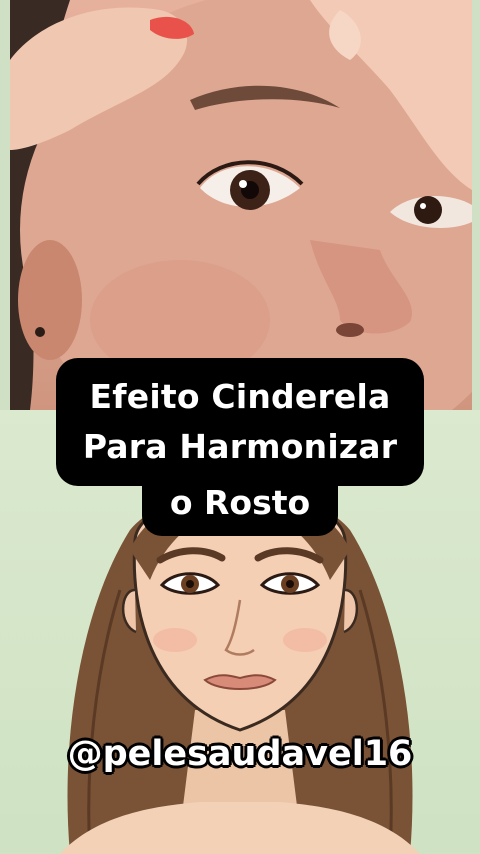 This screenshot has height=854, width=480. Describe the element at coordinates (240, 446) in the screenshot. I see `caption-line-2: Para Harmonizar` at that location.